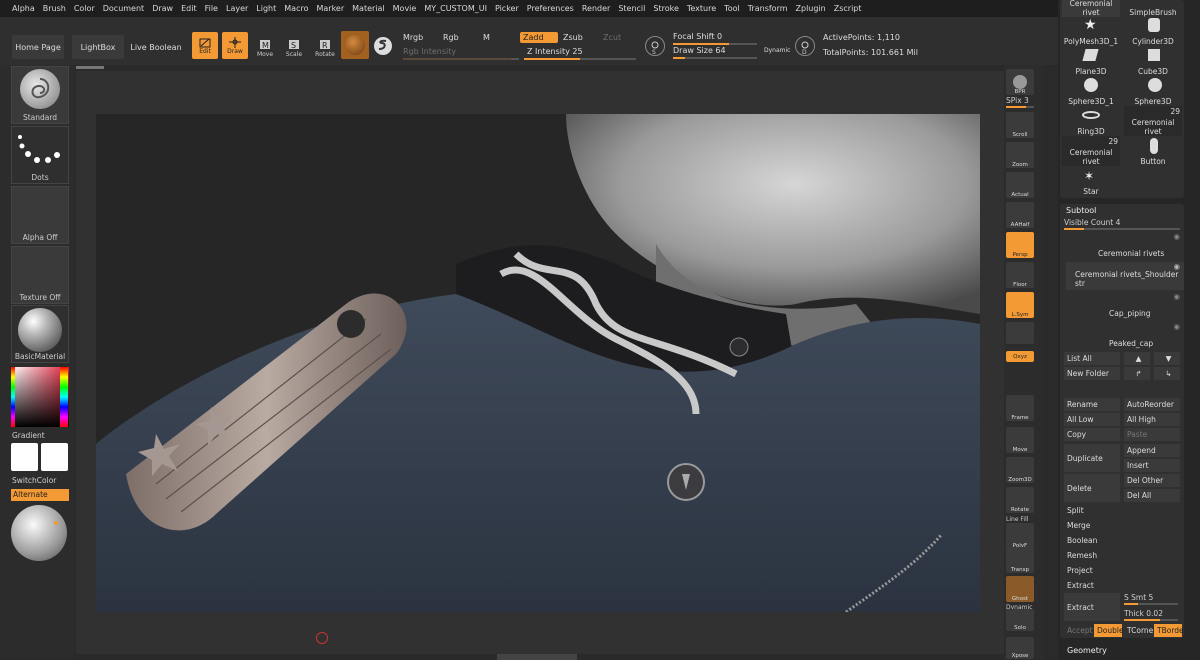 The image size is (1200, 660). Describe the element at coordinates (1020, 500) in the screenshot. I see `rotate-view-button: Rotate` at that location.